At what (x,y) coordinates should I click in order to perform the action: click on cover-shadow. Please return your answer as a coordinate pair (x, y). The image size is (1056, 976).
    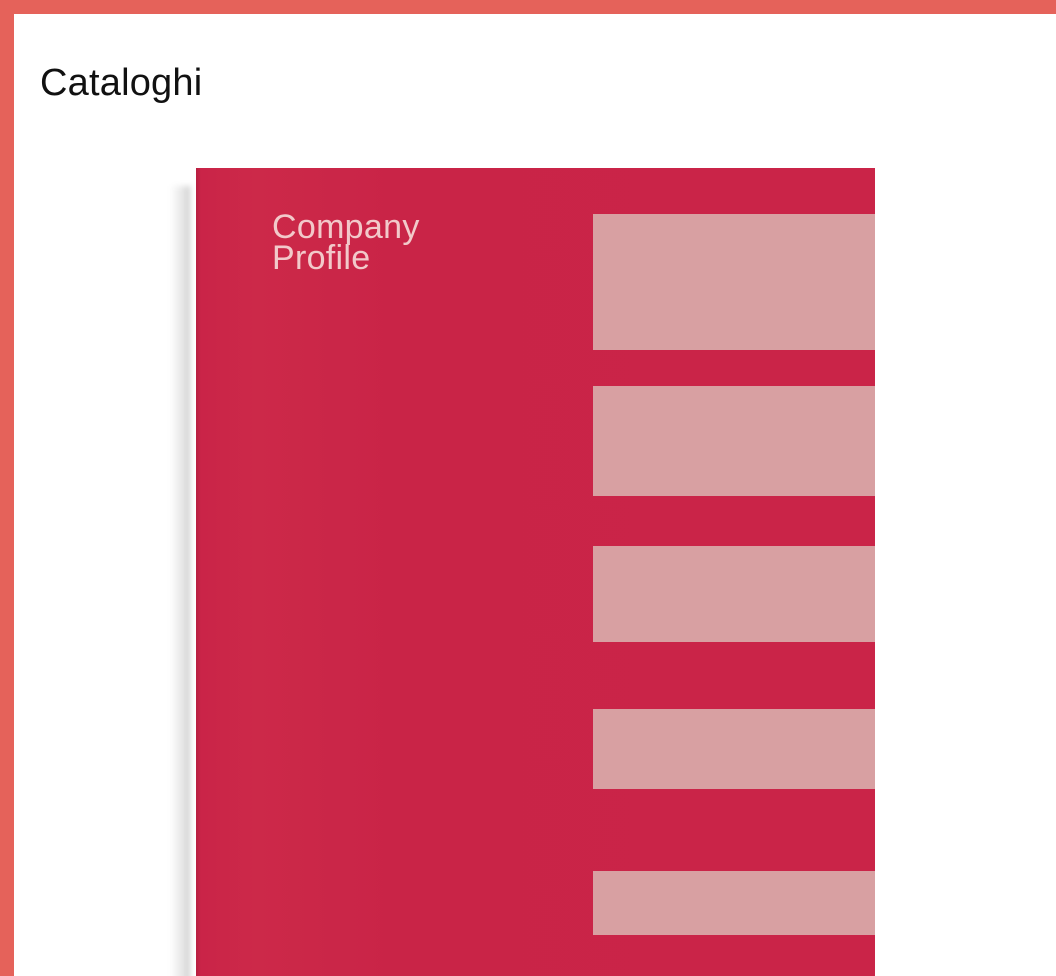
    Looking at the image, I should click on (180, 581).